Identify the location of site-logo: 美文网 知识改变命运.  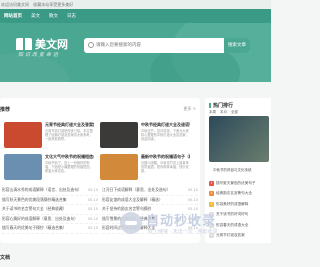
(42, 47).